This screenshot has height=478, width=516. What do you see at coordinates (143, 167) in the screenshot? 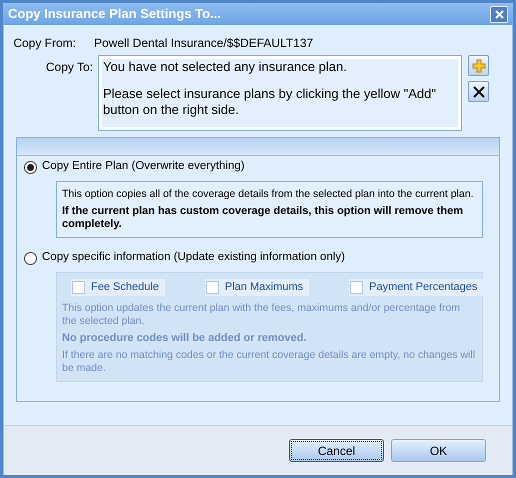
I see `option-label: Copy Entire Plan (Overwrite everything)` at bounding box center [143, 167].